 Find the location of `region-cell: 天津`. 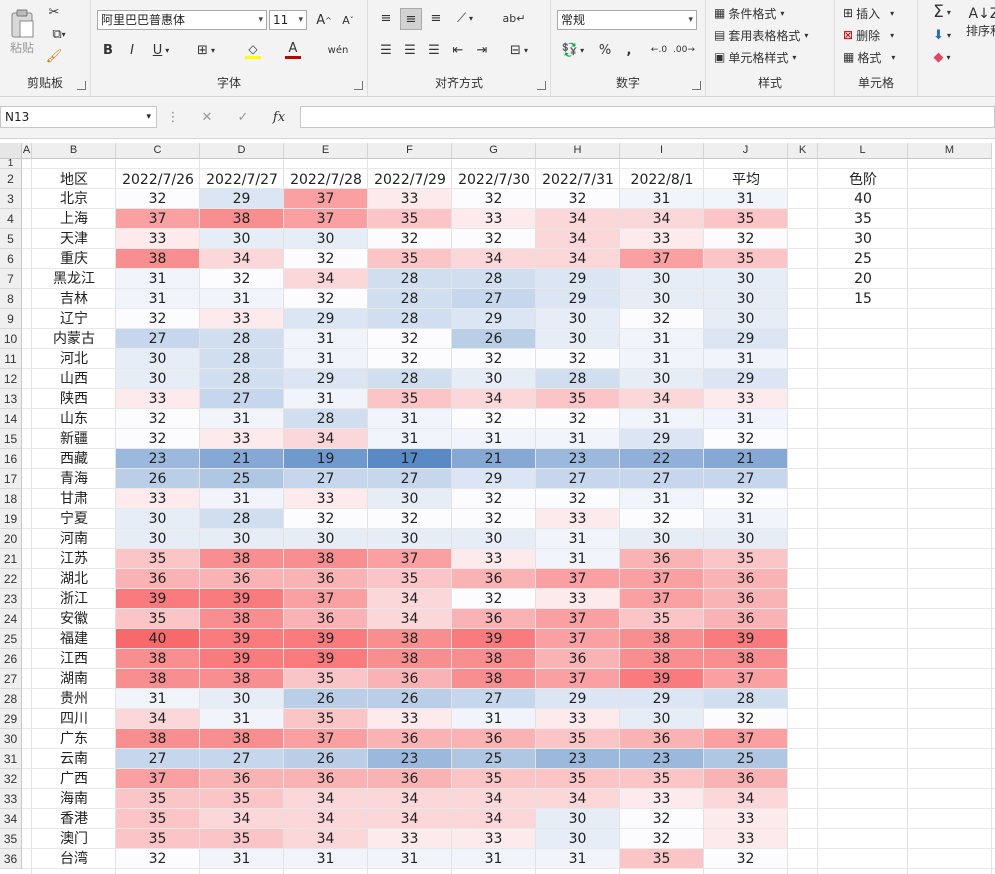

region-cell: 天津 is located at coordinates (74, 239).